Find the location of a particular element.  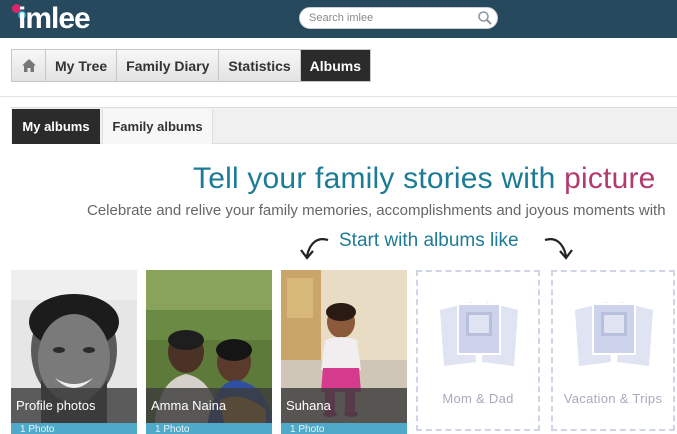

nav-divider is located at coordinates (338, 96).